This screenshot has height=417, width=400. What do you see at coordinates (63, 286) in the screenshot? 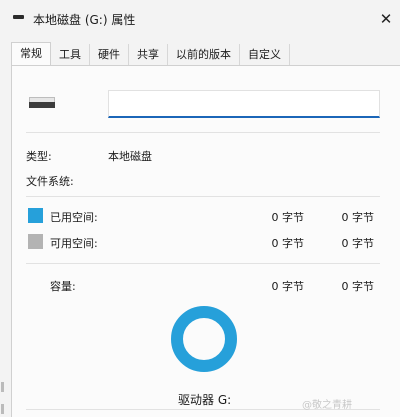
I see `capacity-label: 容量:` at bounding box center [63, 286].